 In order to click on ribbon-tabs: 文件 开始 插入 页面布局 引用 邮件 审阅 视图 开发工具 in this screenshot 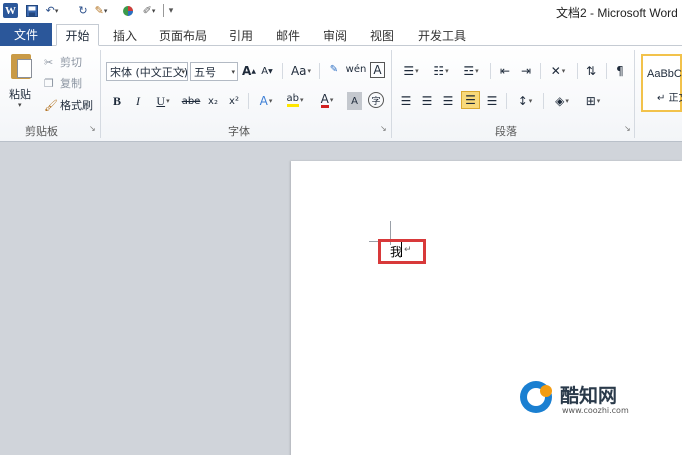, I will do `click(341, 34)`.